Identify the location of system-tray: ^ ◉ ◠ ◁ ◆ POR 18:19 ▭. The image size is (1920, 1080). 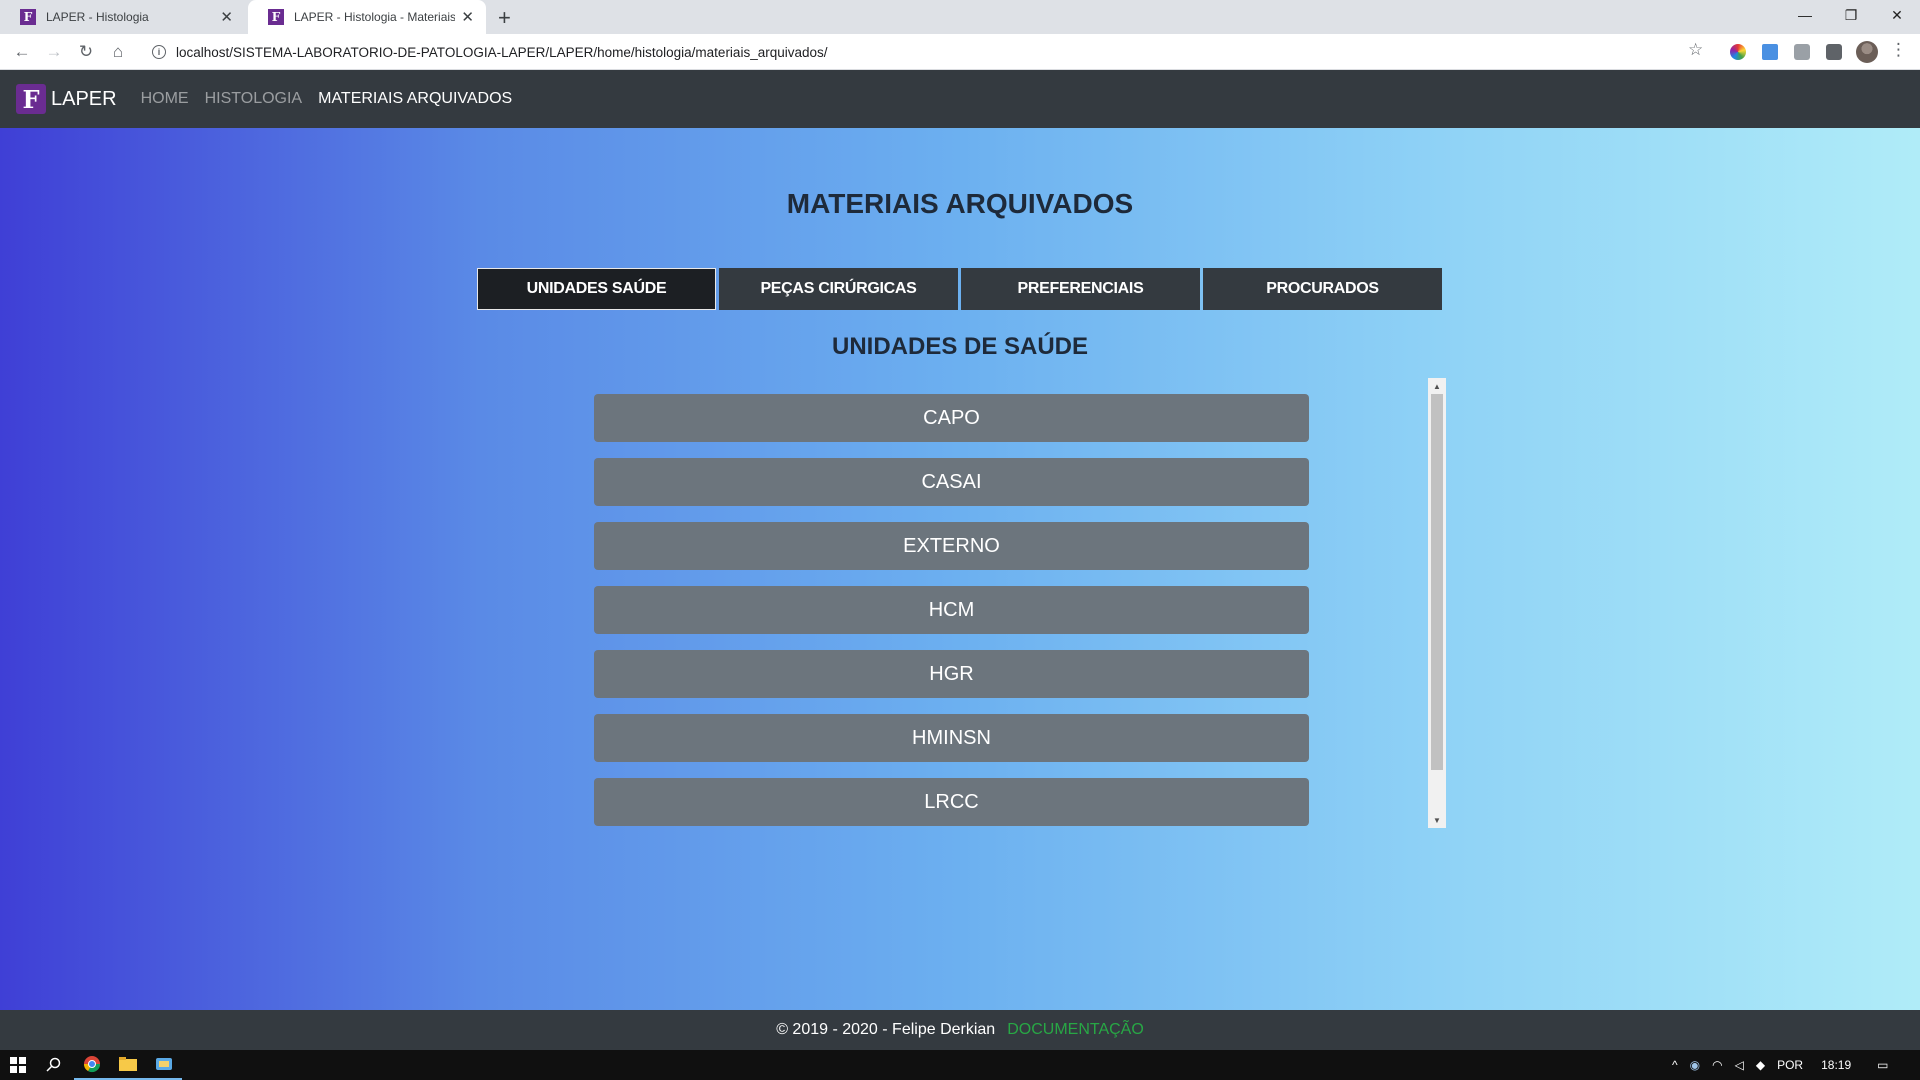
(1780, 1065).